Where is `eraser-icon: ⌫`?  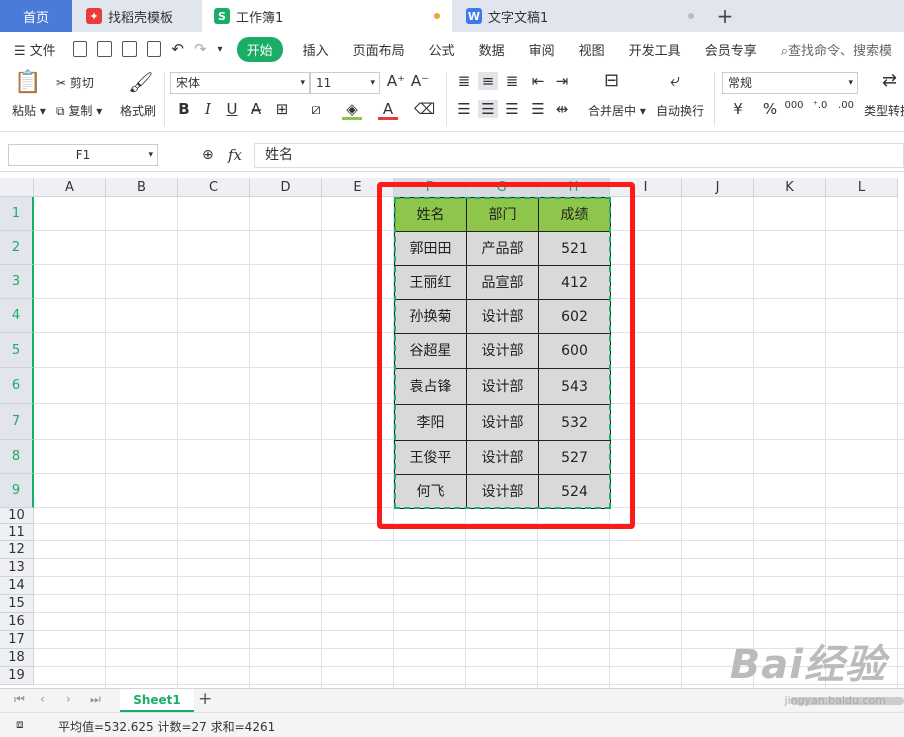
eraser-icon: ⌫ is located at coordinates (424, 109).